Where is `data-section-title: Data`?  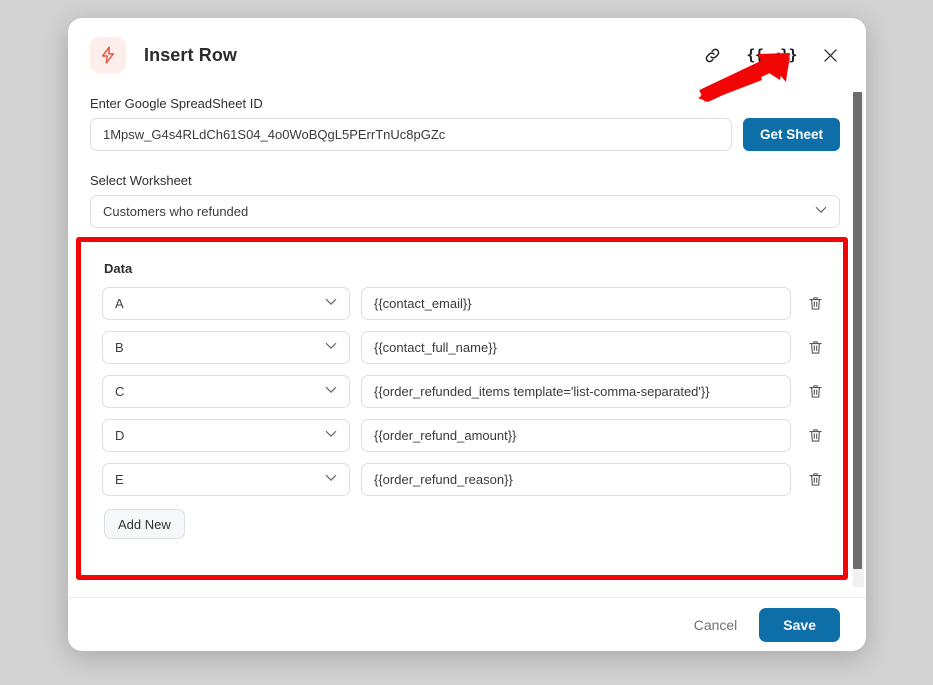 data-section-title: Data is located at coordinates (118, 268).